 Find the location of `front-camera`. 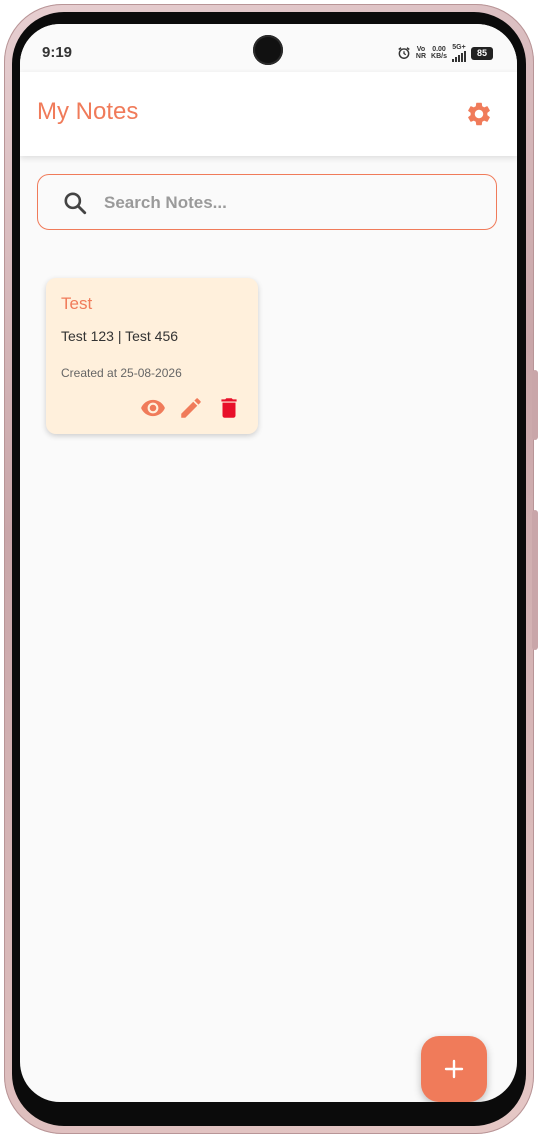

front-camera is located at coordinates (268, 50).